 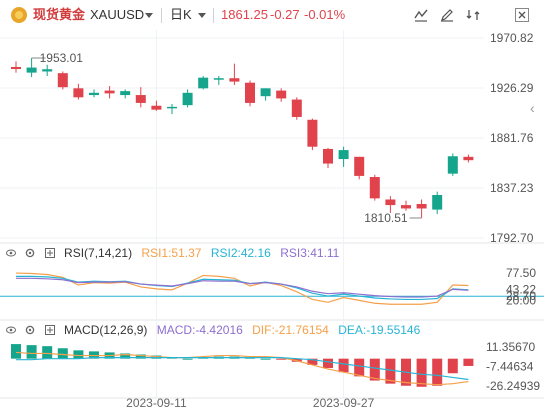 I want to click on macd-title: MACD(12,26,9), so click(x=106, y=330).